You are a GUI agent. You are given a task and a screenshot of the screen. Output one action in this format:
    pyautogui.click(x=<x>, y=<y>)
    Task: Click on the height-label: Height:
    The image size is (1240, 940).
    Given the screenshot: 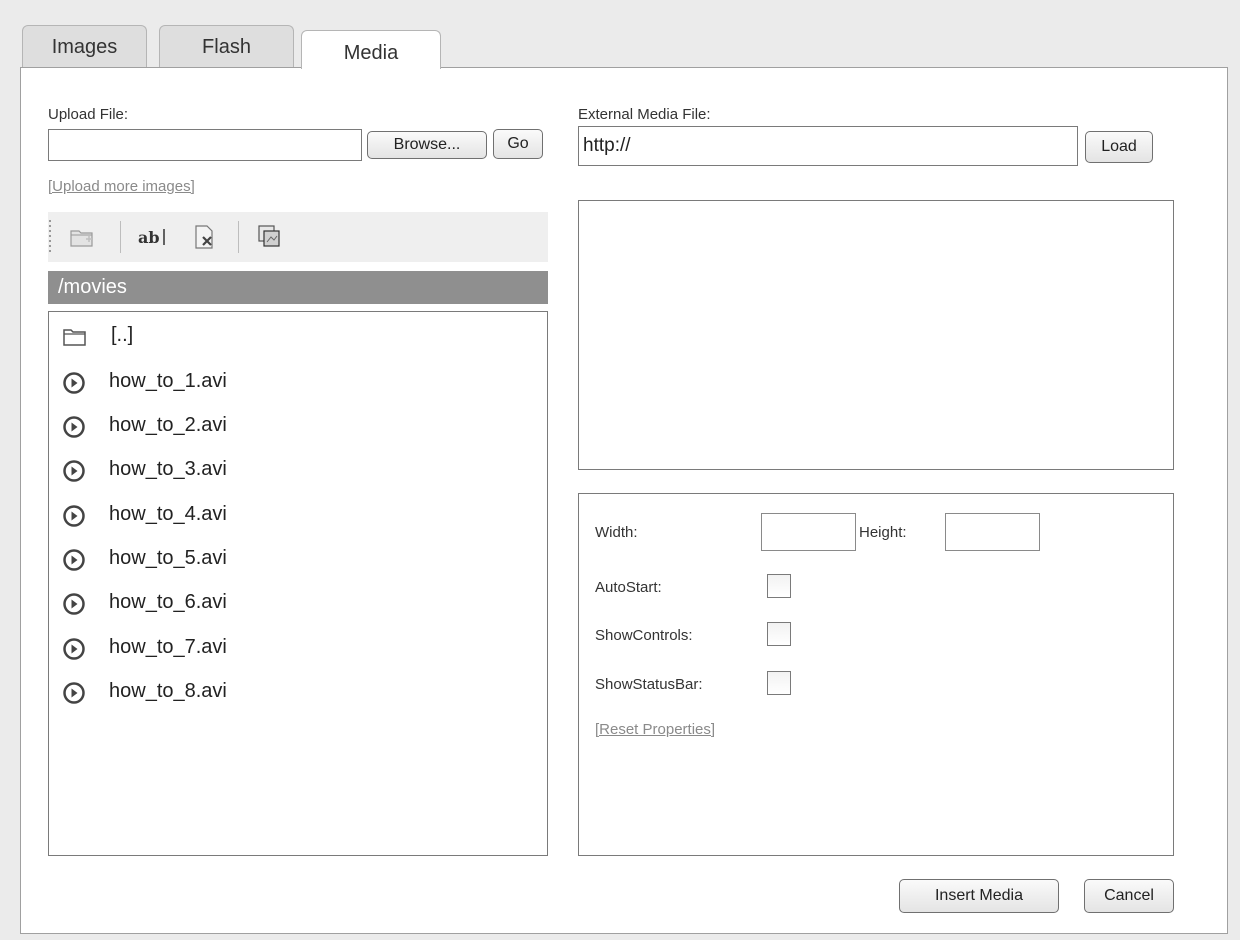 What is the action you would take?
    pyautogui.click(x=883, y=532)
    